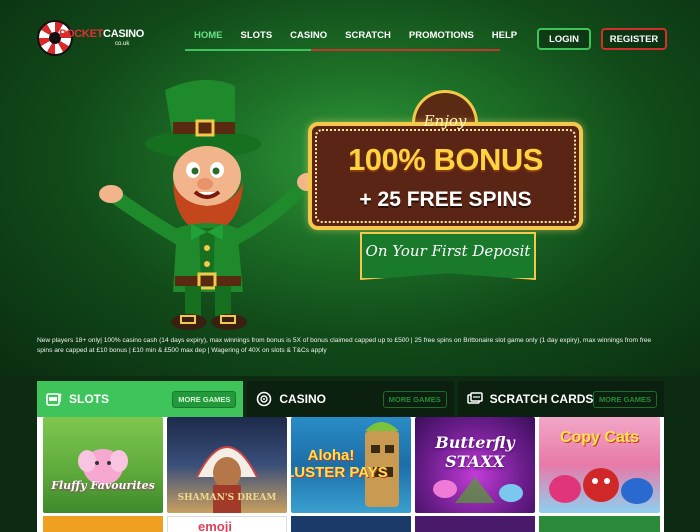 This screenshot has width=700, height=532. Describe the element at coordinates (339, 464) in the screenshot. I see `game-title: Aloha! CLUSTER PAYS` at that location.